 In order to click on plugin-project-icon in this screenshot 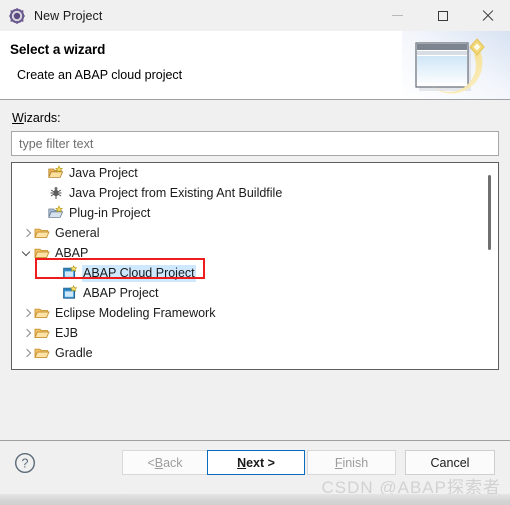, I will do `click(56, 213)`.